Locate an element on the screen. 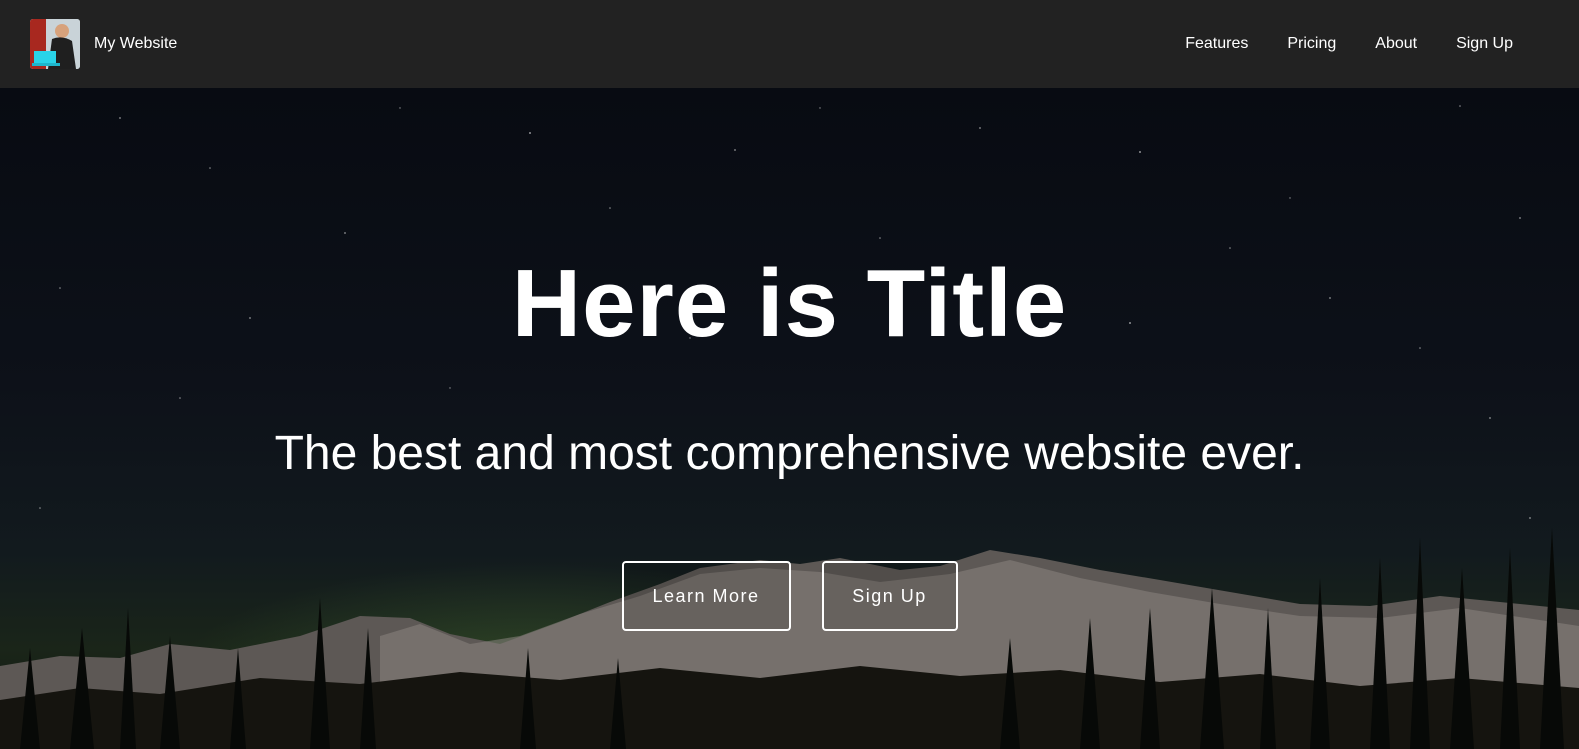  hero-title: Here is Title is located at coordinates (789, 303).